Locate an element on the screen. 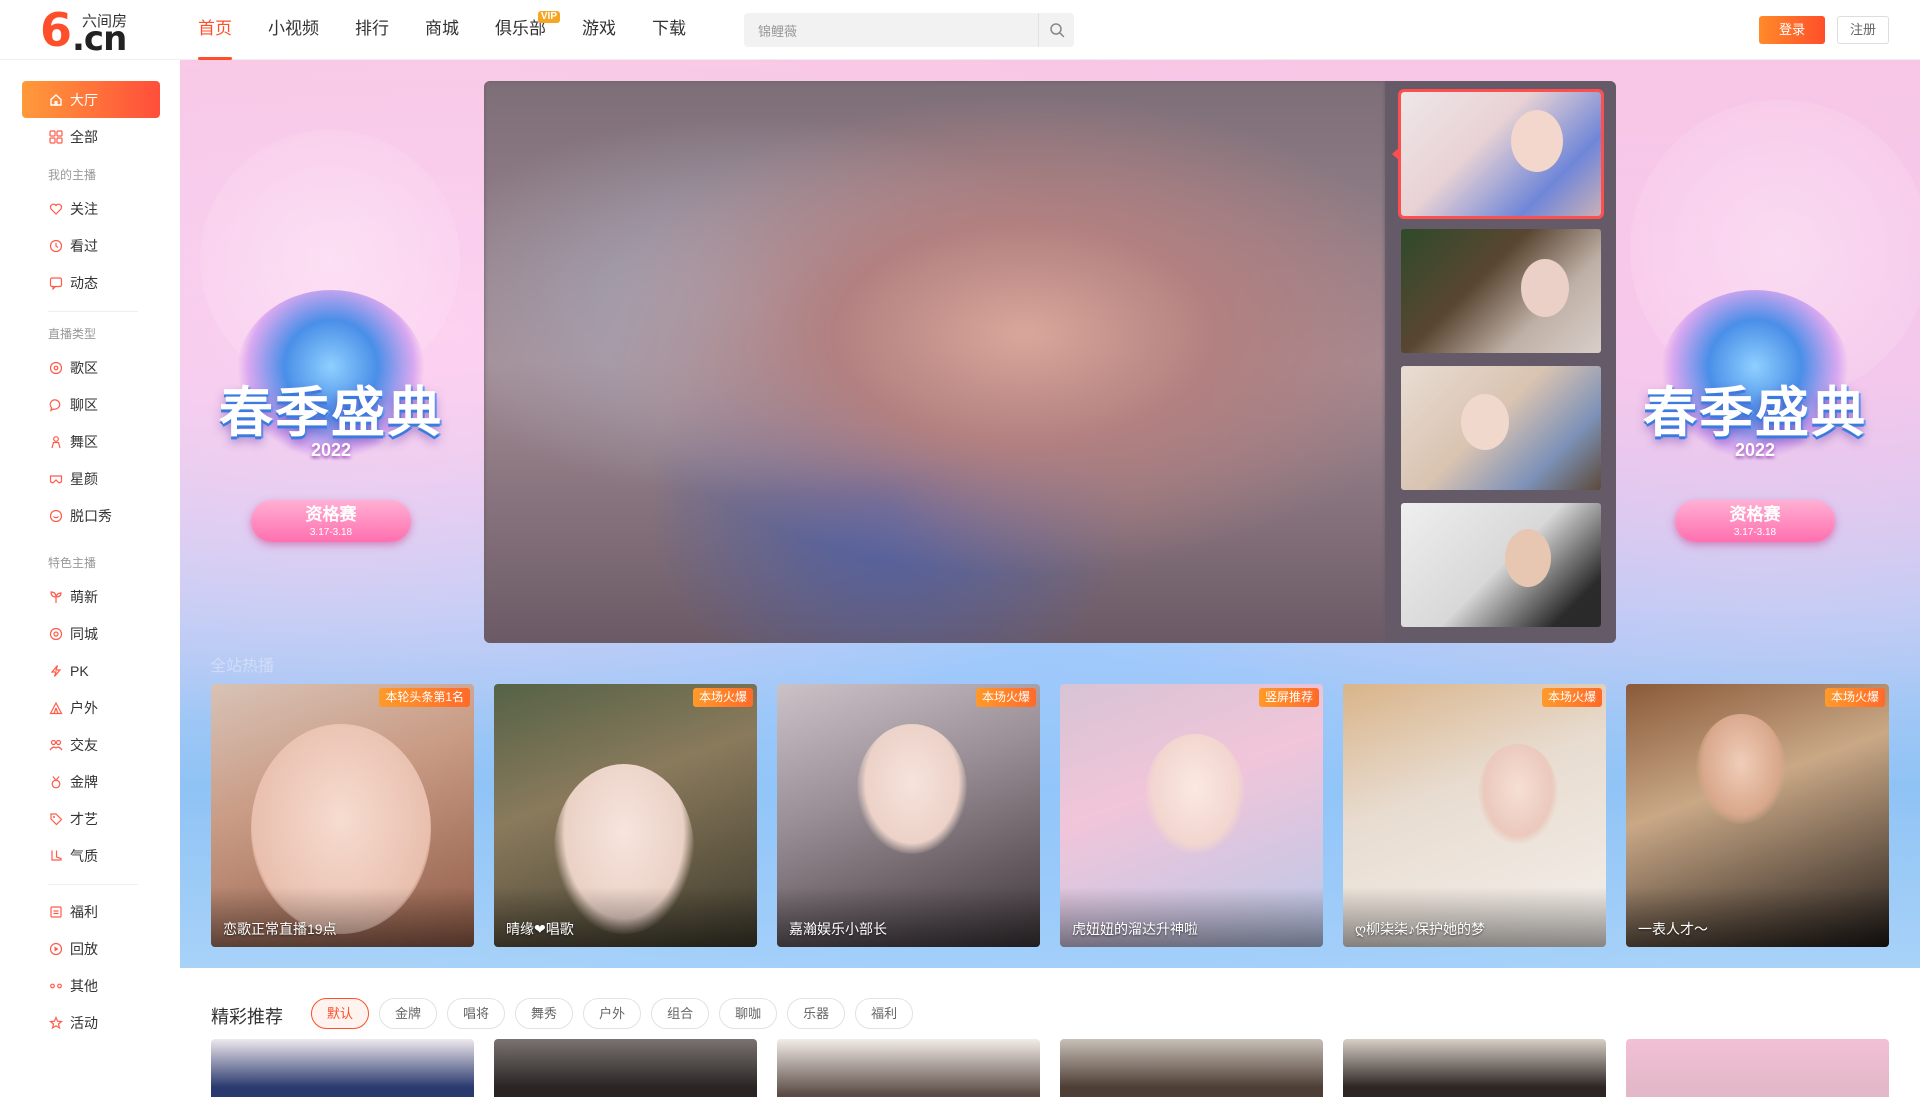 The height and width of the screenshot is (1097, 1920). sidebar-item-outdoor: 户外 is located at coordinates (91, 707).